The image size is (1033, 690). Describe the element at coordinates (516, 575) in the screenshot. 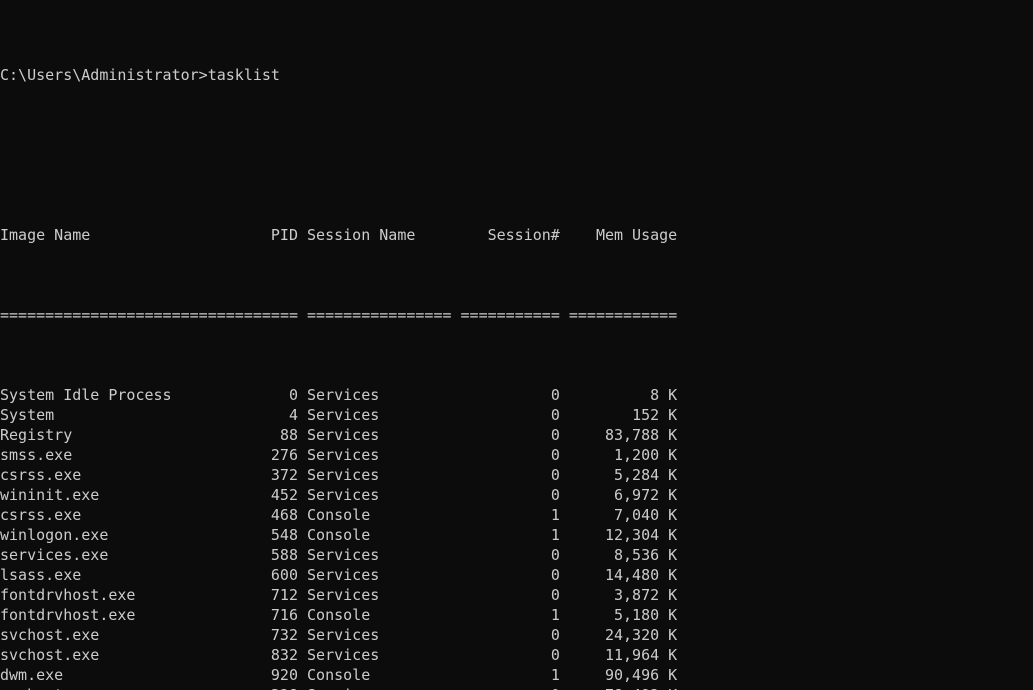

I see `table-row: lsass.exe 600 Services 0 14,480 K` at that location.